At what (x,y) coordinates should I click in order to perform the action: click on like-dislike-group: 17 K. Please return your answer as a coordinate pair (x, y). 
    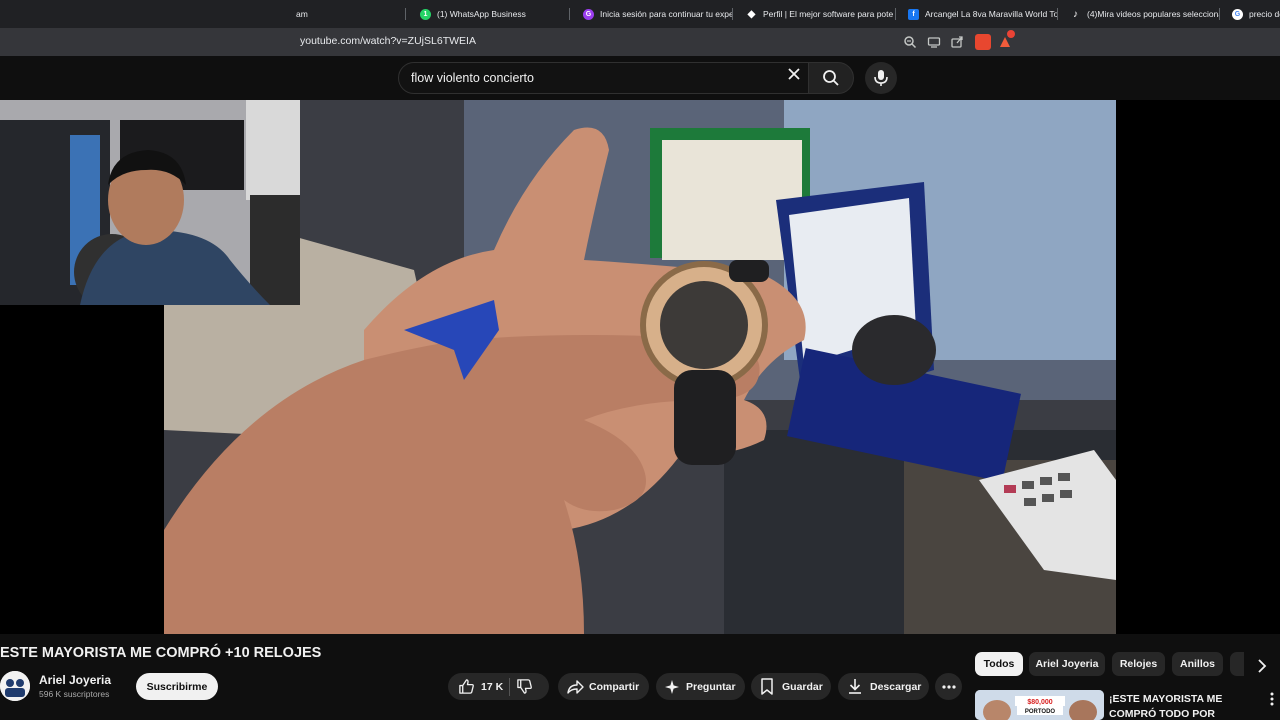
    Looking at the image, I should click on (498, 686).